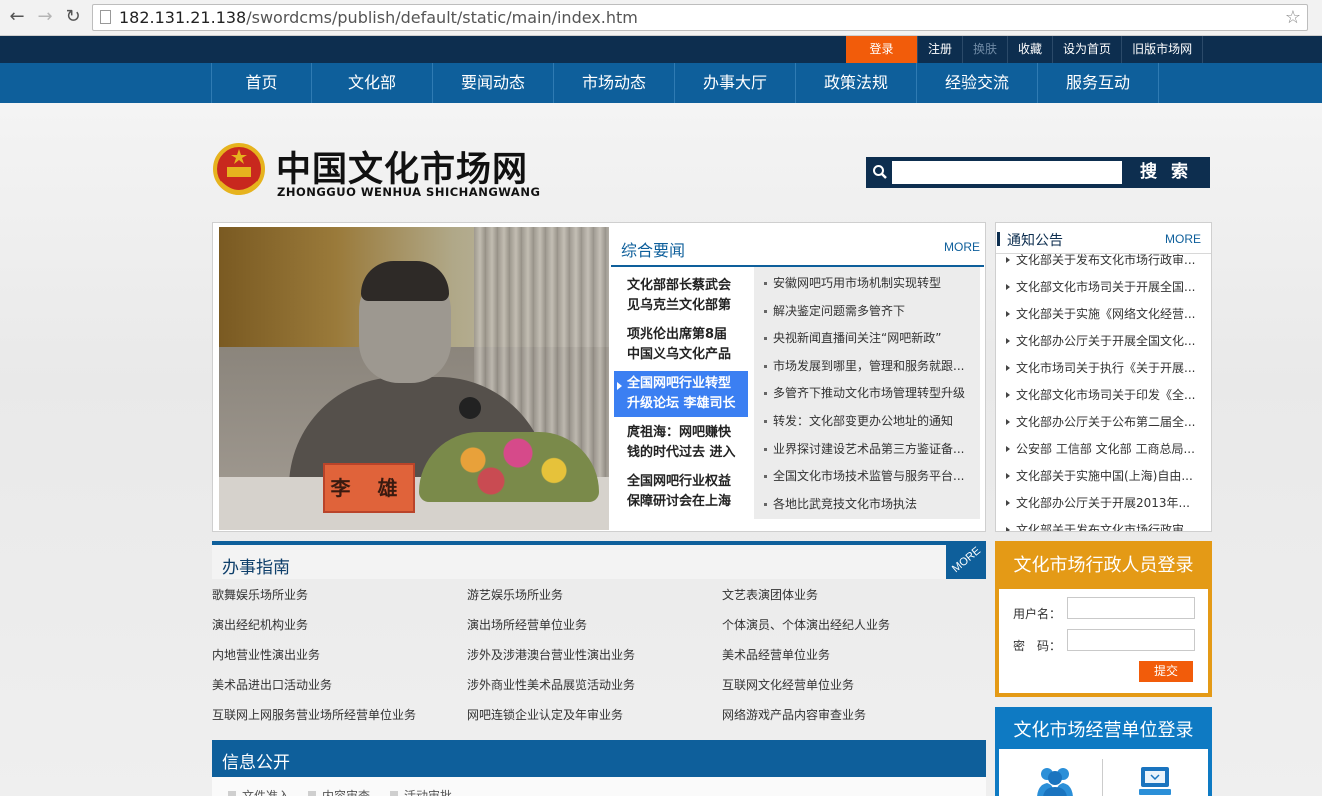 The height and width of the screenshot is (796, 1322). What do you see at coordinates (339, 627) in the screenshot?
I see `guide-item: 演出经纪机构业务` at bounding box center [339, 627].